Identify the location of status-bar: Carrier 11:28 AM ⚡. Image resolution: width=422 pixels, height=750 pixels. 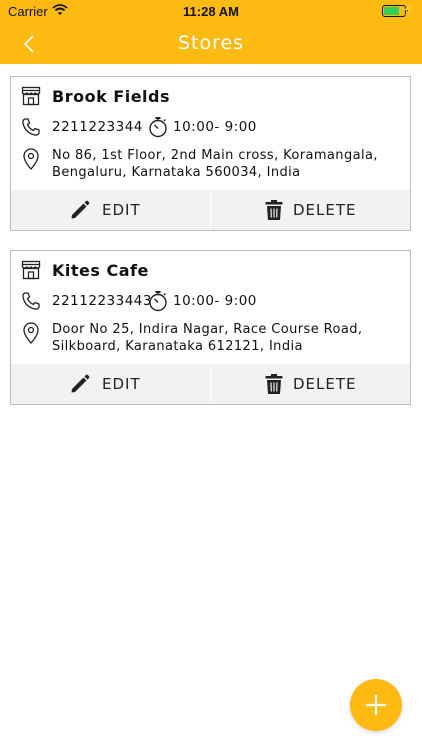
(211, 12).